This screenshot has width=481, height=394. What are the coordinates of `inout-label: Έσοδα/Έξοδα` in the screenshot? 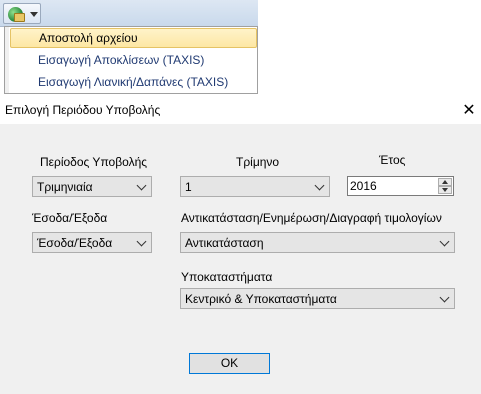 It's located at (70, 218).